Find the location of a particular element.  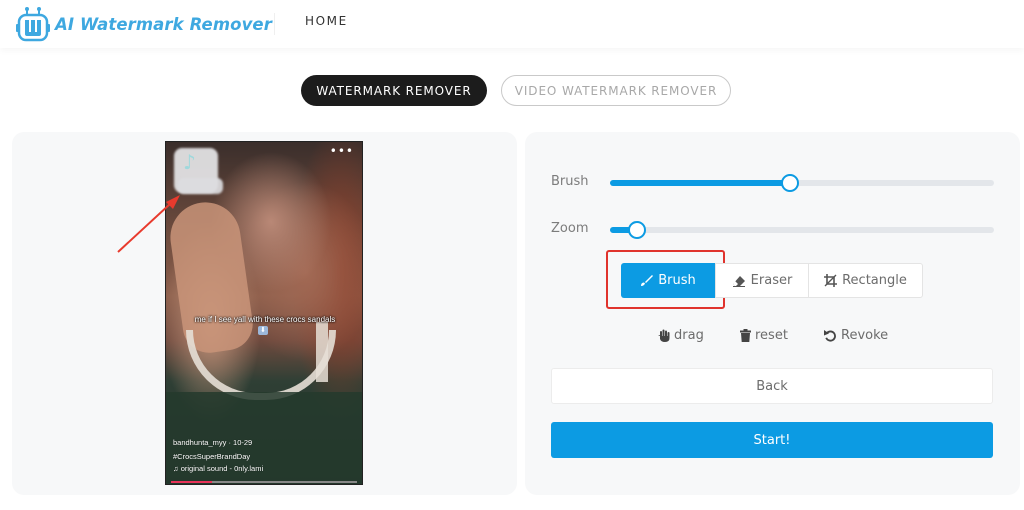

video-sound: ♫ original sound - 0nly.lami is located at coordinates (218, 468).